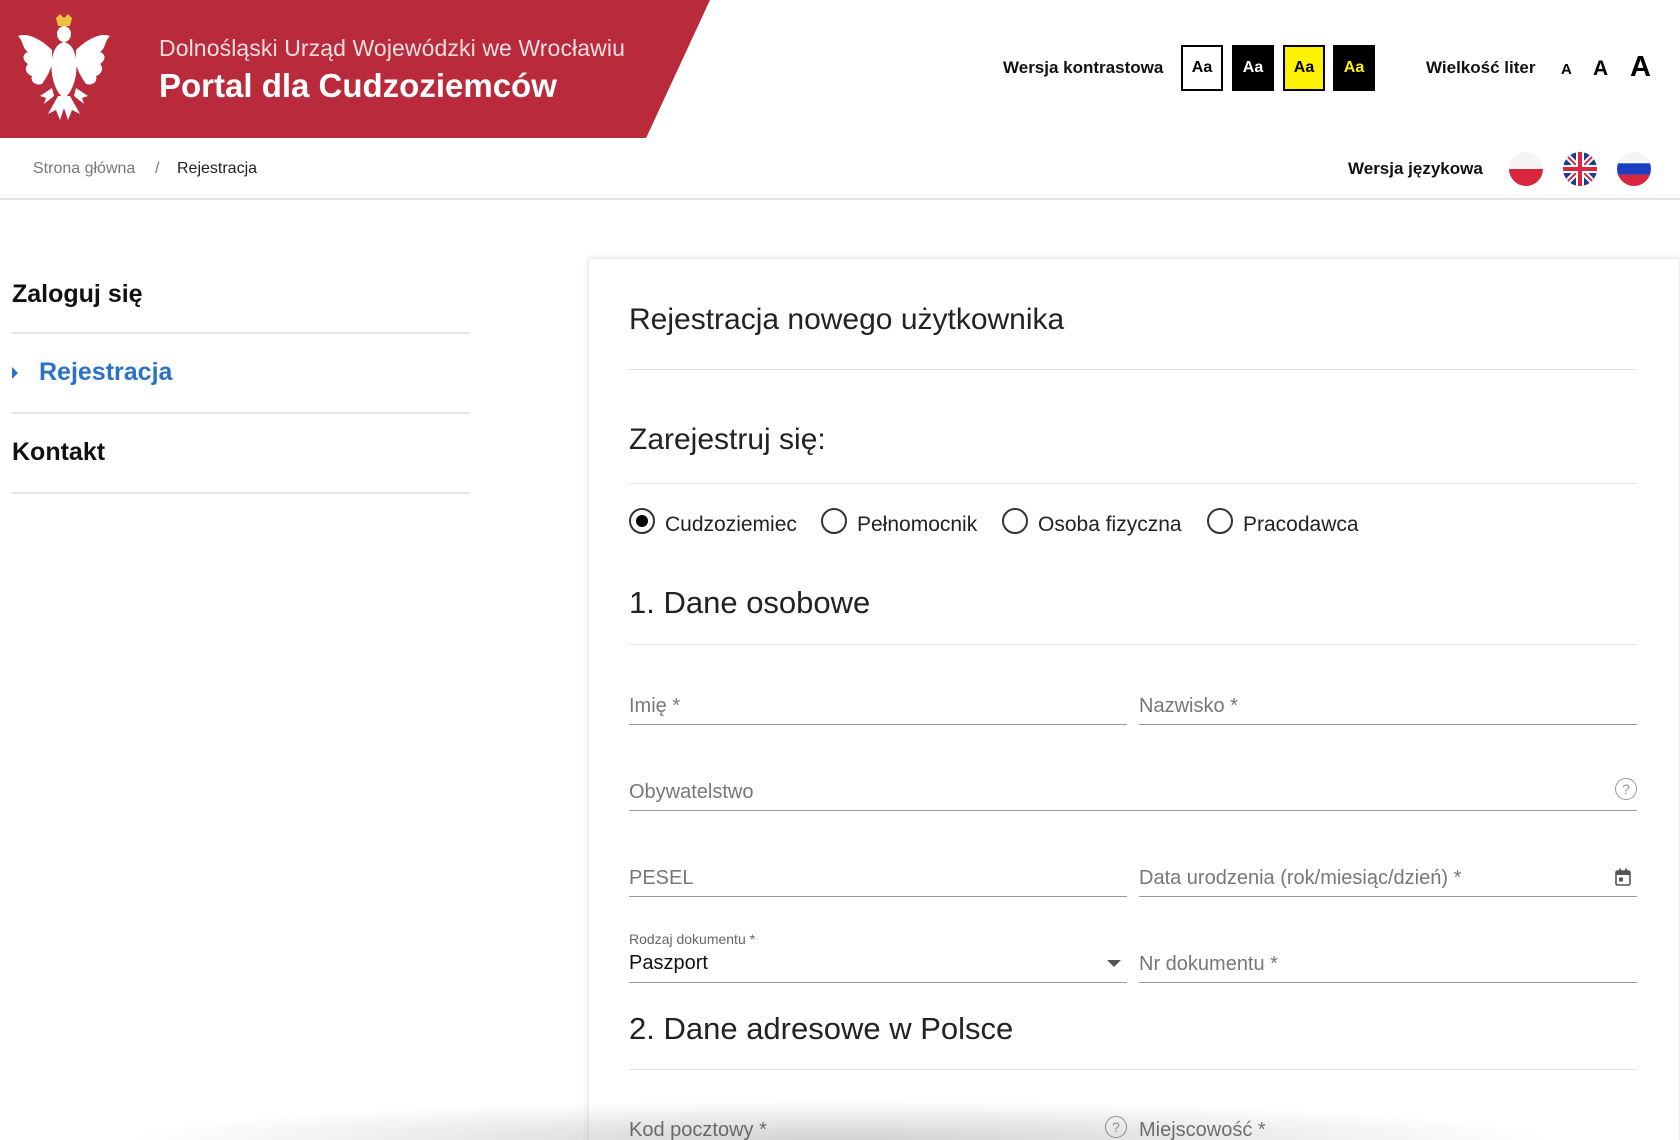 This screenshot has height=1140, width=1680. I want to click on contrast-default-button: Aa, so click(1202, 68).